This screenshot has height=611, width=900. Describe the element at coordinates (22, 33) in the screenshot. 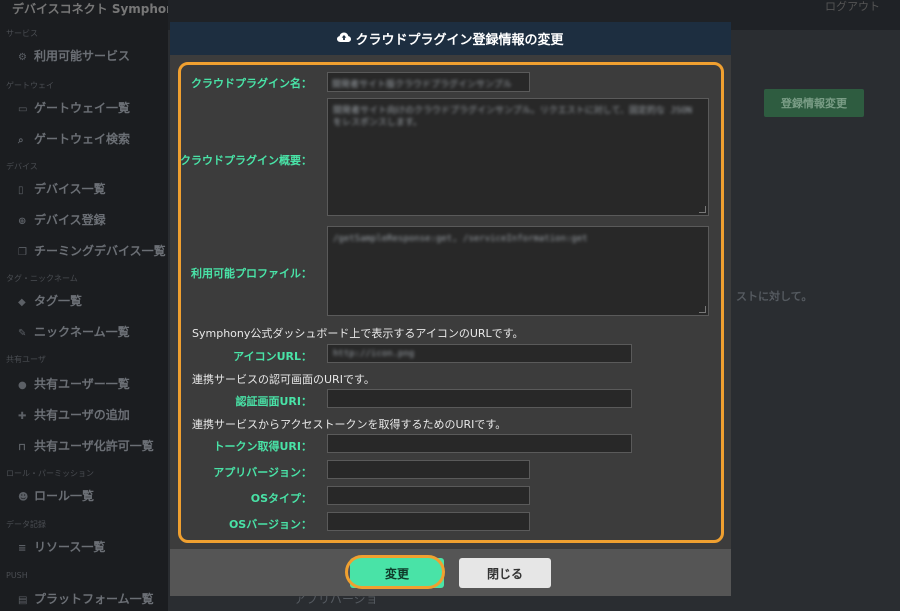

I see `sidebar-section-services: サービス` at that location.